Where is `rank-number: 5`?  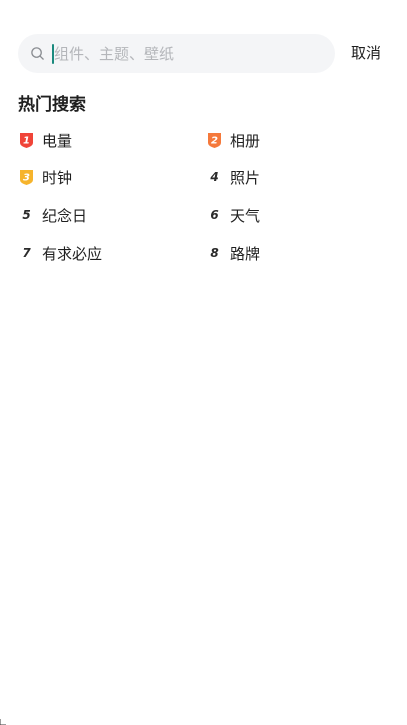 rank-number: 5 is located at coordinates (26, 215).